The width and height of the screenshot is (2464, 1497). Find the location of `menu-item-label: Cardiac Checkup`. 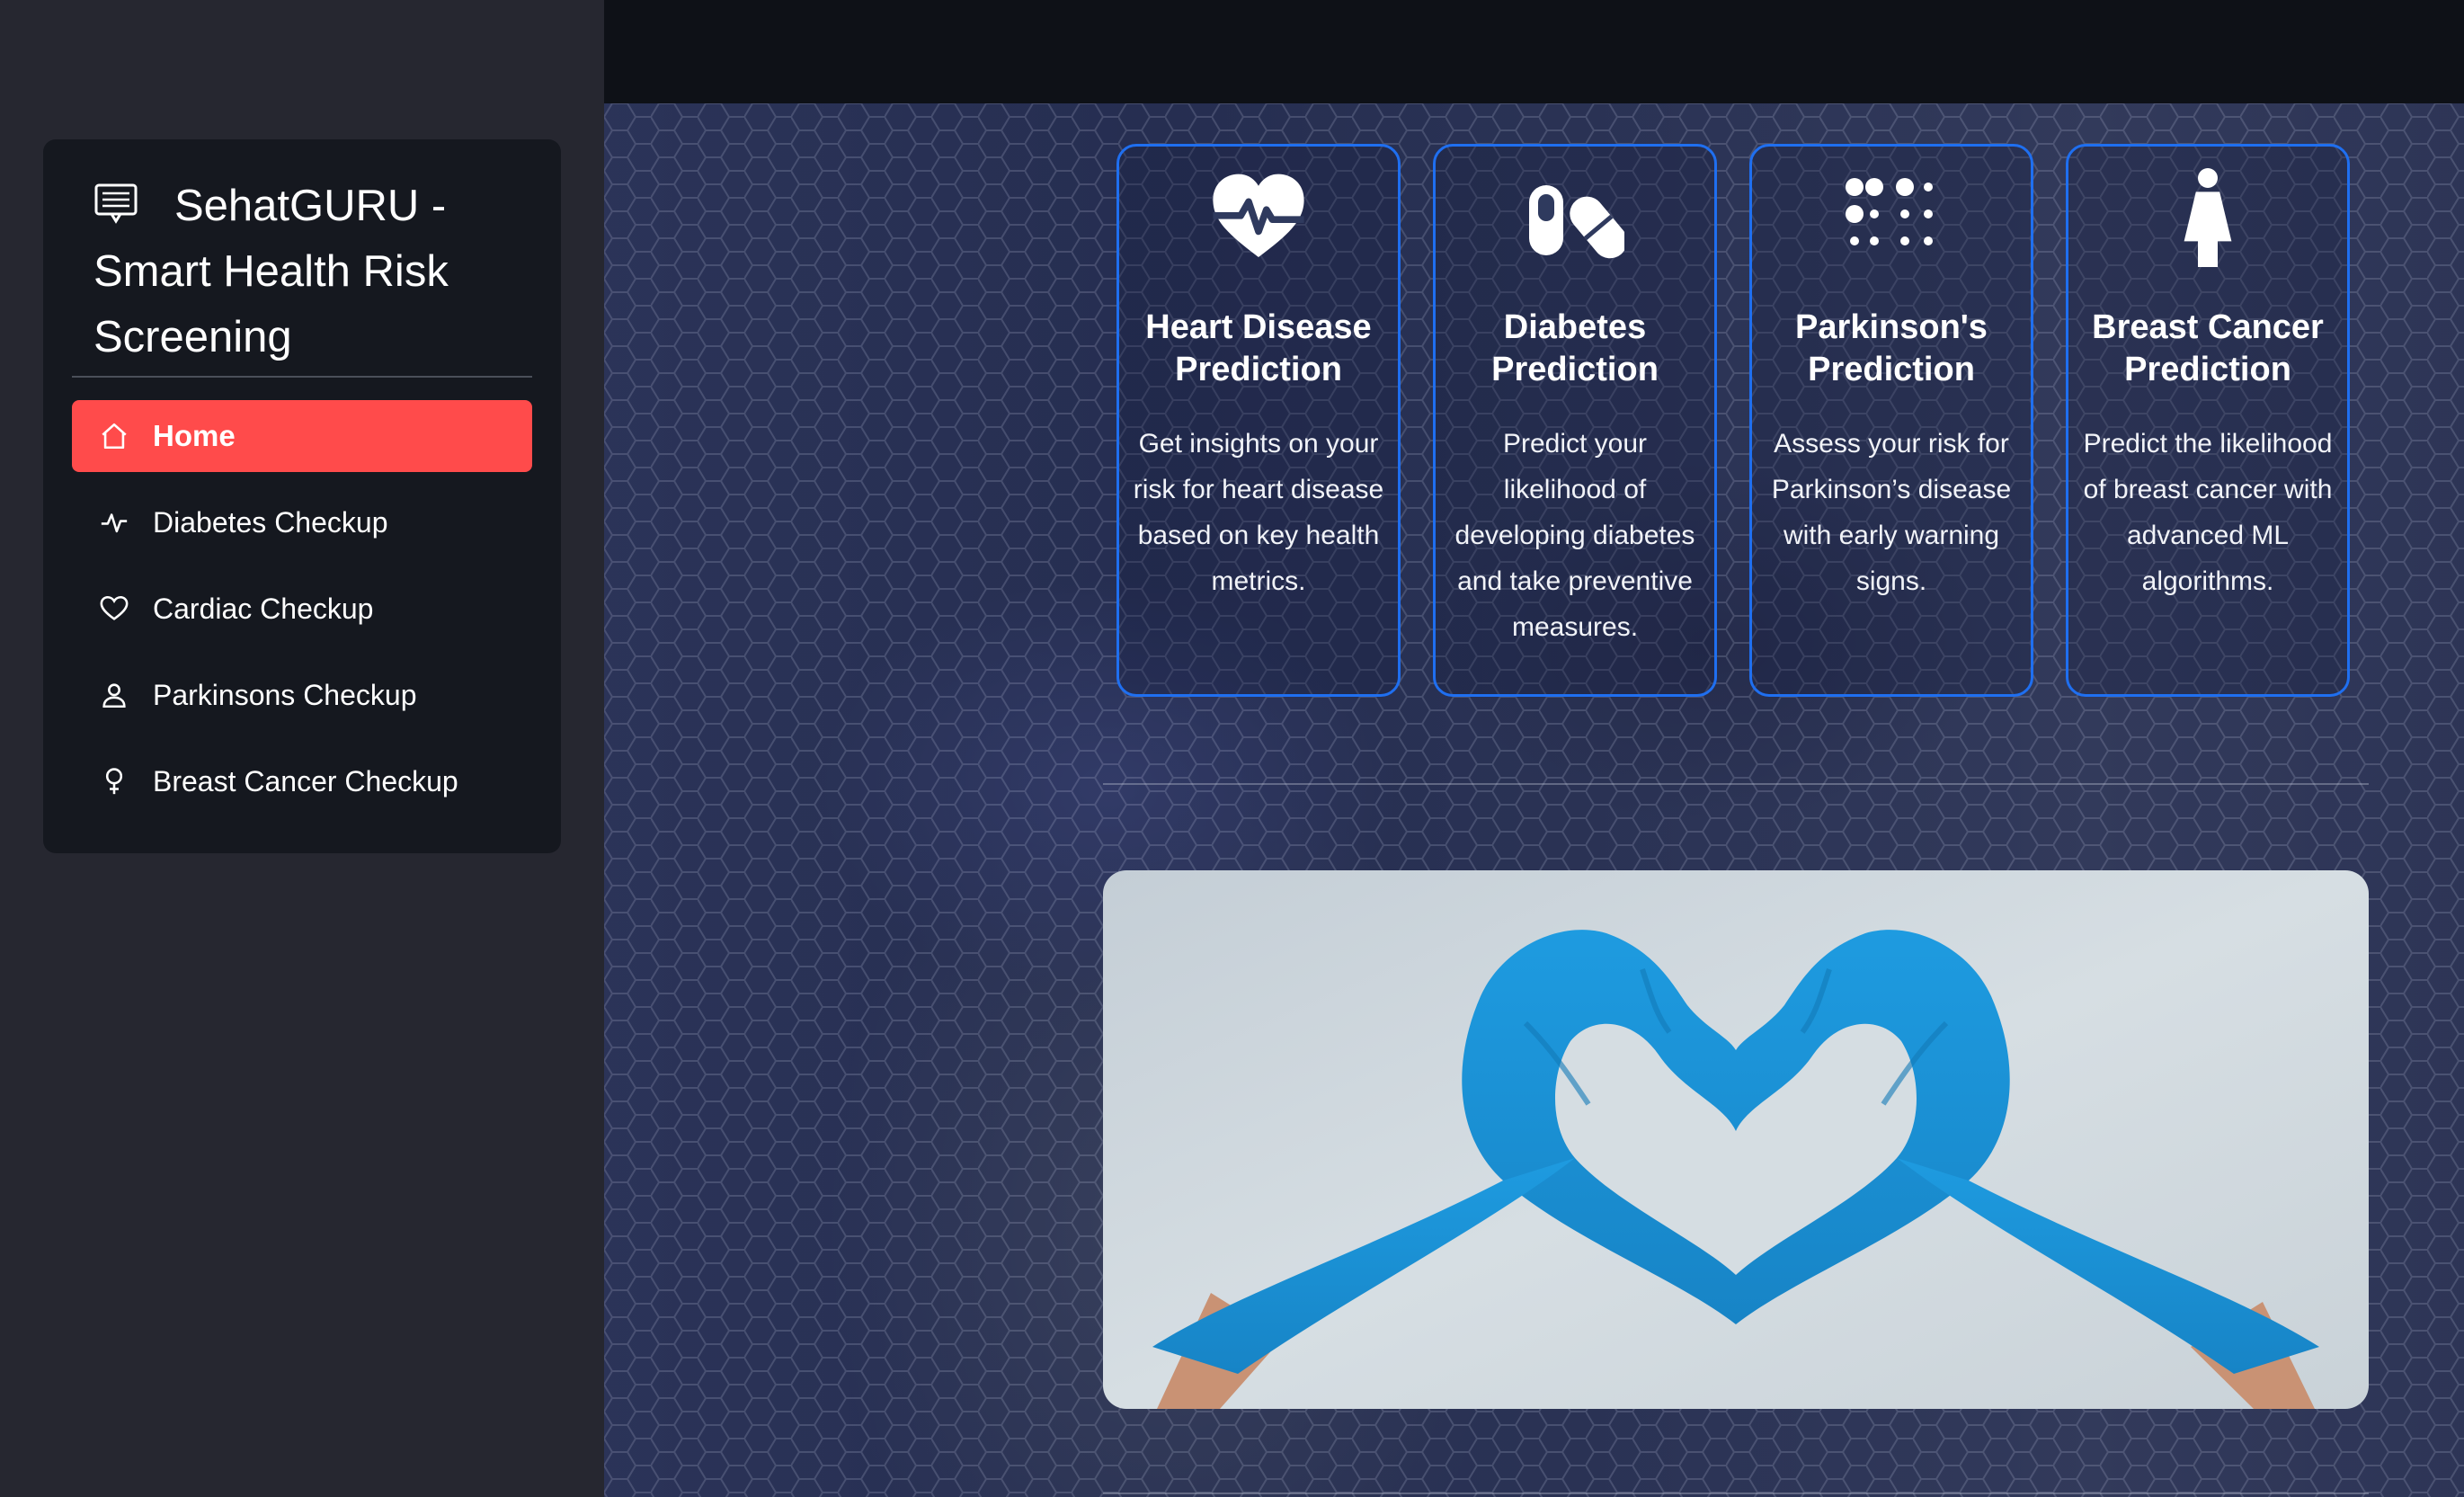

menu-item-label: Cardiac Checkup is located at coordinates (263, 608).